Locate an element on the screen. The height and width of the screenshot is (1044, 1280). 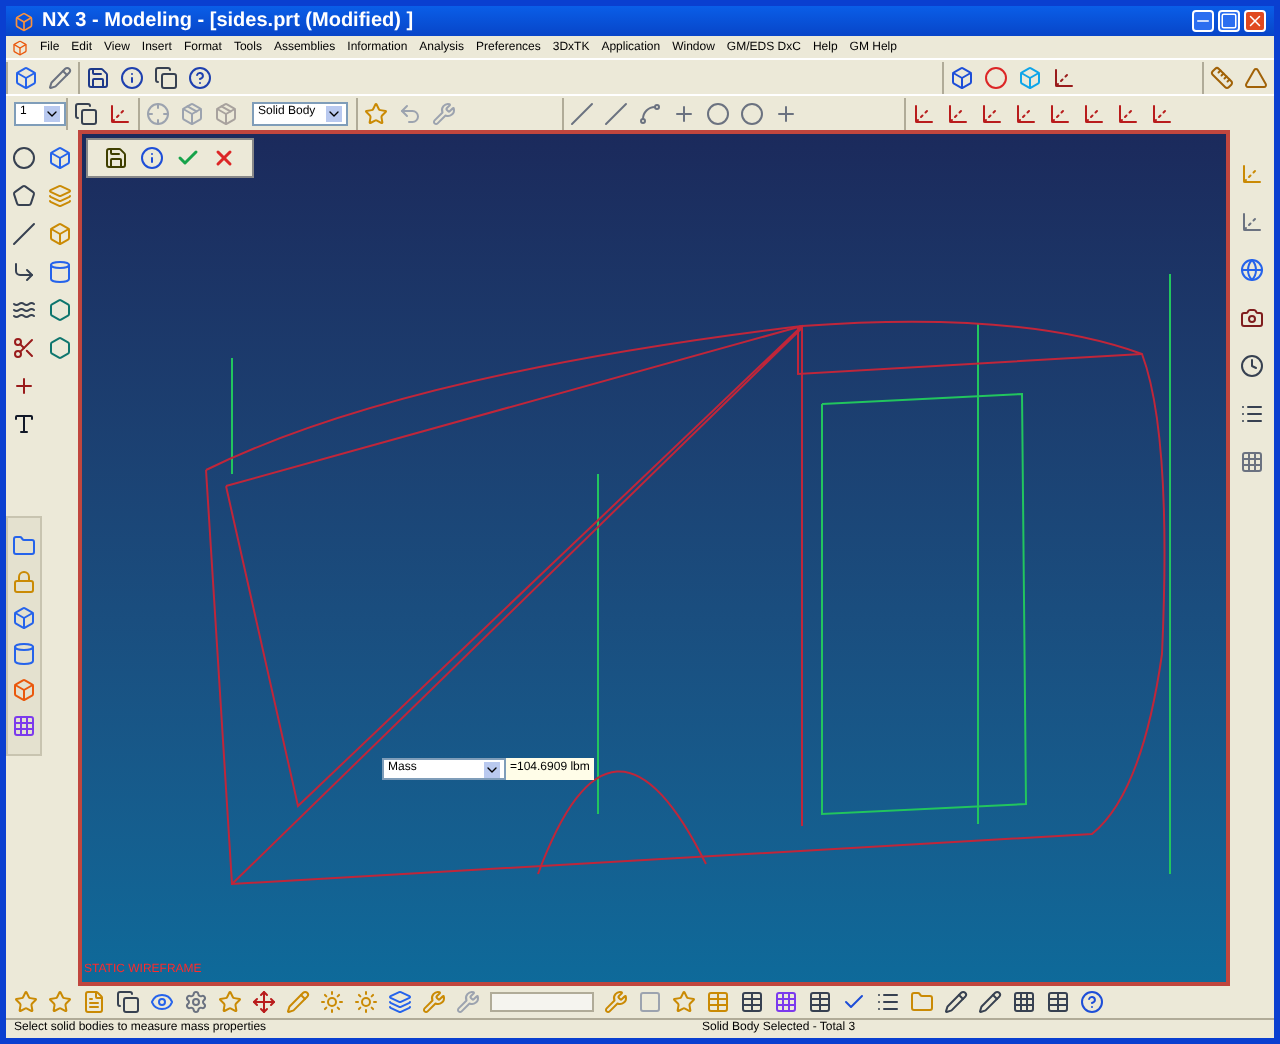
folder-icon is located at coordinates (922, 1002).